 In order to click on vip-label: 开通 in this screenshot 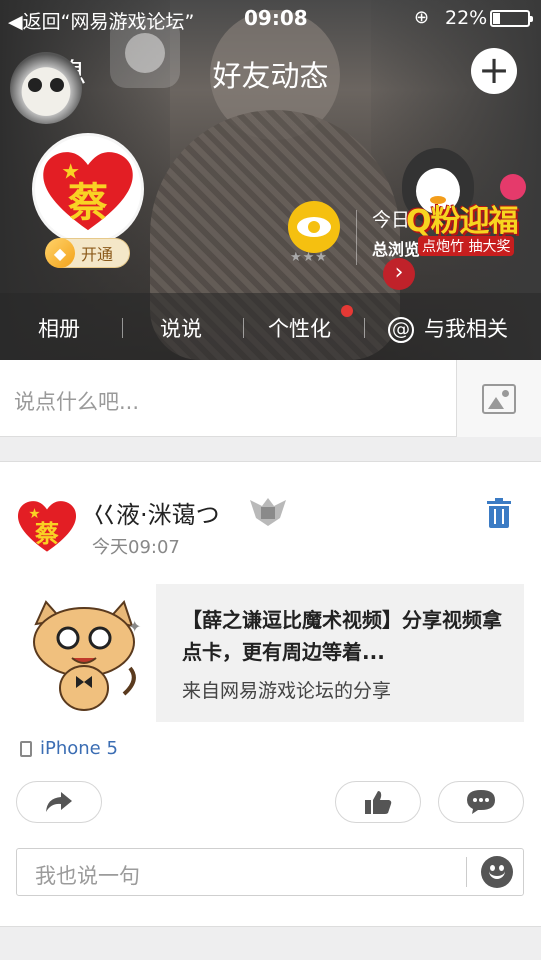, I will do `click(97, 254)`.